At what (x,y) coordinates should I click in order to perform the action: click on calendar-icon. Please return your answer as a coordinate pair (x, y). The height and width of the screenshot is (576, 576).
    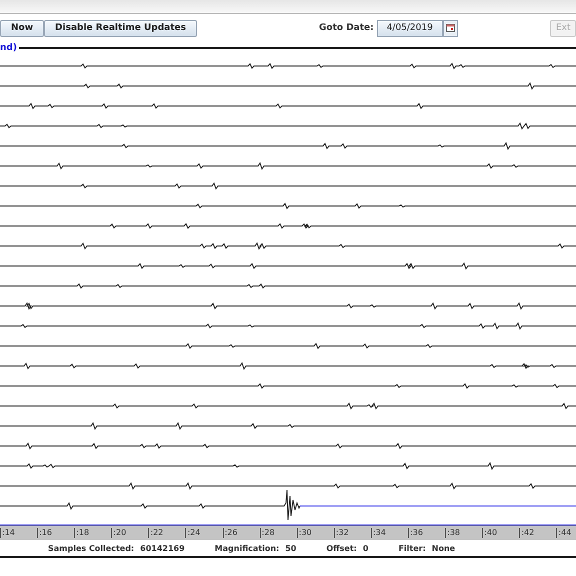
    Looking at the image, I should click on (450, 28).